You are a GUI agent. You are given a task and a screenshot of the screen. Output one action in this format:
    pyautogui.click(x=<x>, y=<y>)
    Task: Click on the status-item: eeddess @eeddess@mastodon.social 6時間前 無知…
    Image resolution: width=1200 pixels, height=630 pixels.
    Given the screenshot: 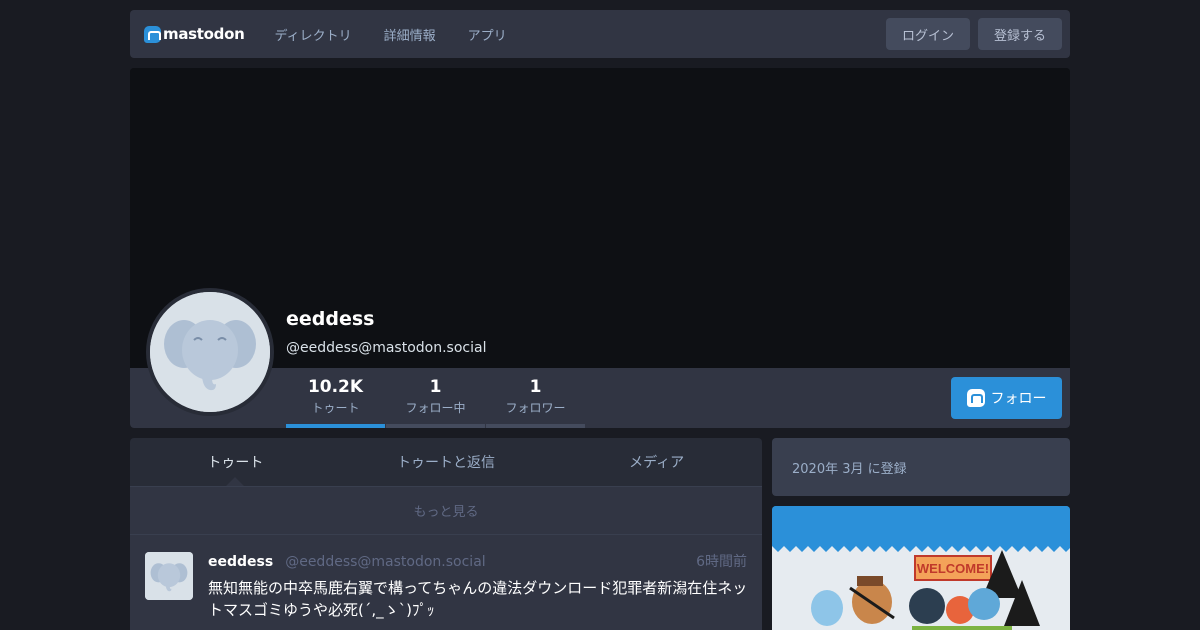 What is the action you would take?
    pyautogui.click(x=446, y=582)
    